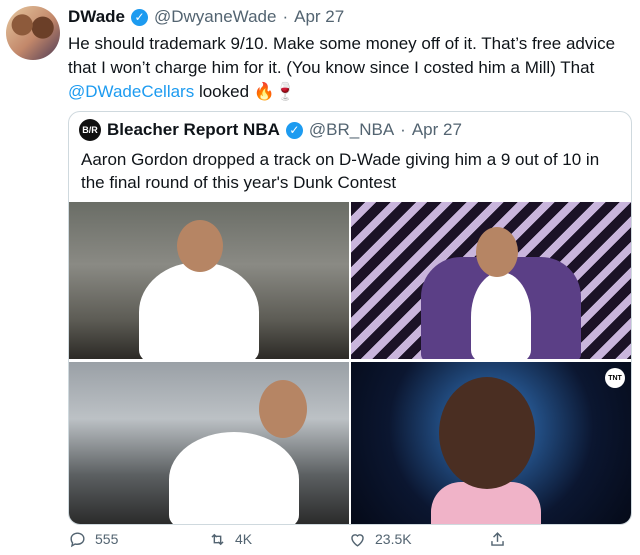 This screenshot has height=555, width=640. I want to click on mention-link: @DWadeCellars, so click(131, 91).